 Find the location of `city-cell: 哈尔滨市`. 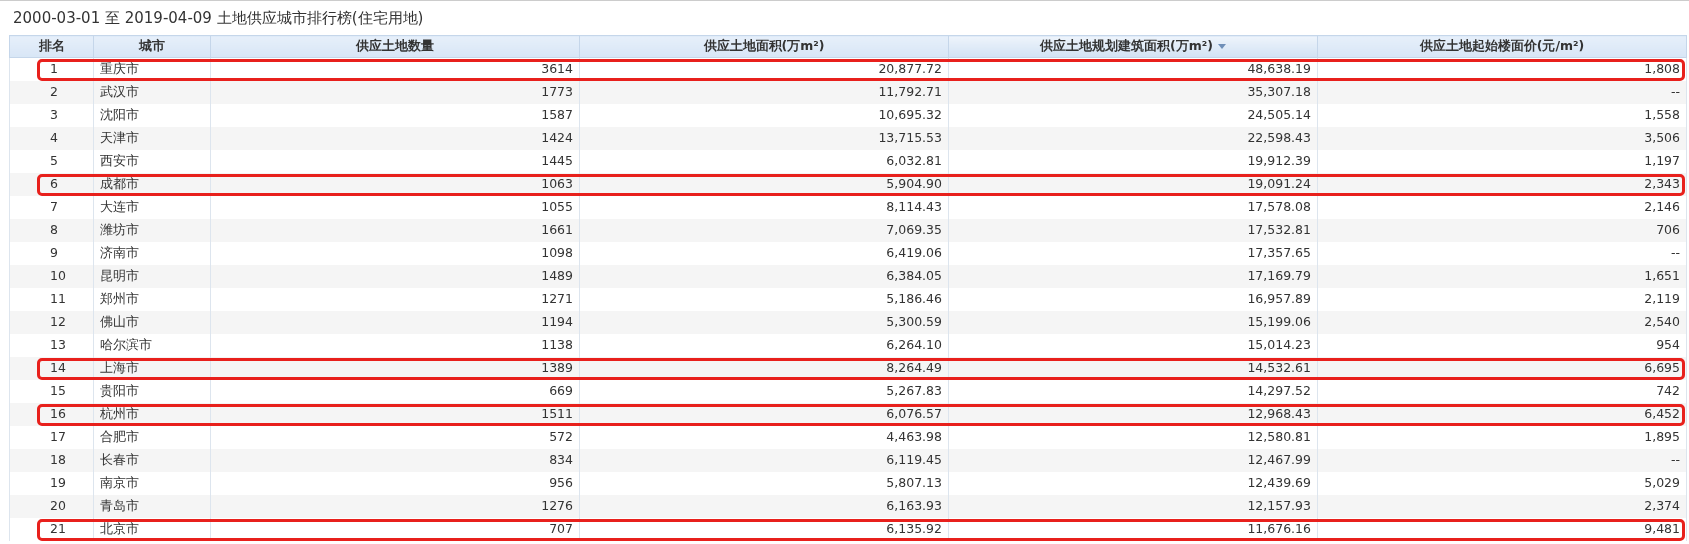

city-cell: 哈尔滨市 is located at coordinates (152, 345).